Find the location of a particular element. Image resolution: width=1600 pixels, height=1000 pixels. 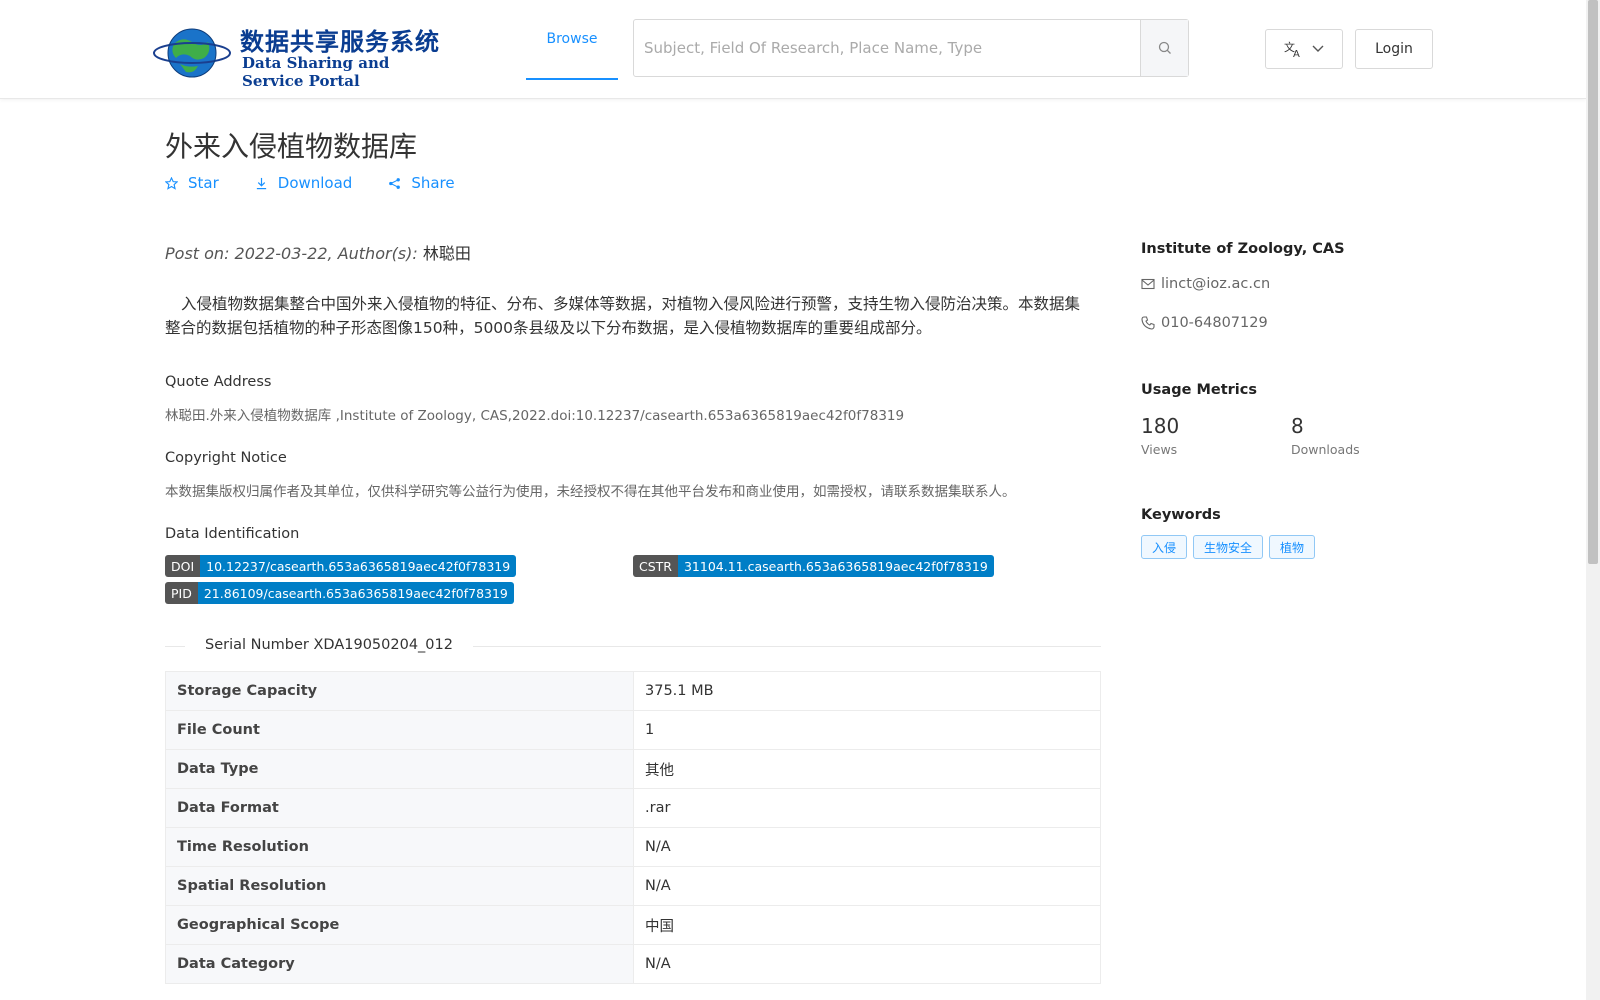

table-row: Data Type 其他 is located at coordinates (633, 769).